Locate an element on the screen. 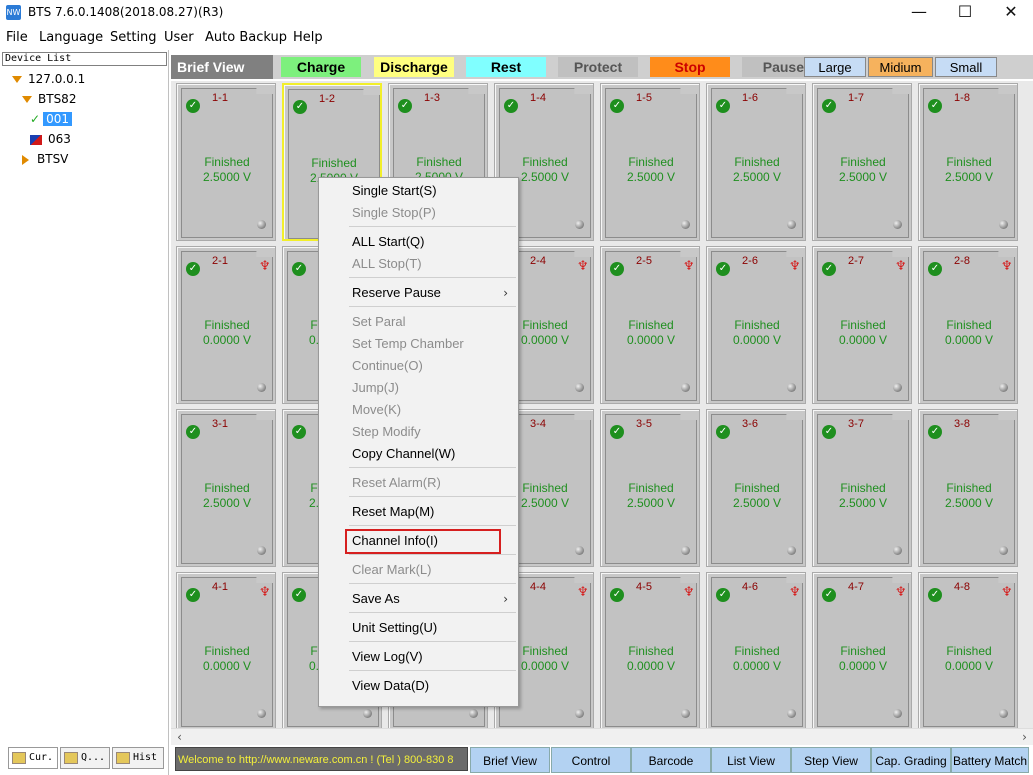 The width and height of the screenshot is (1033, 775). tab-control: Control is located at coordinates (591, 760).